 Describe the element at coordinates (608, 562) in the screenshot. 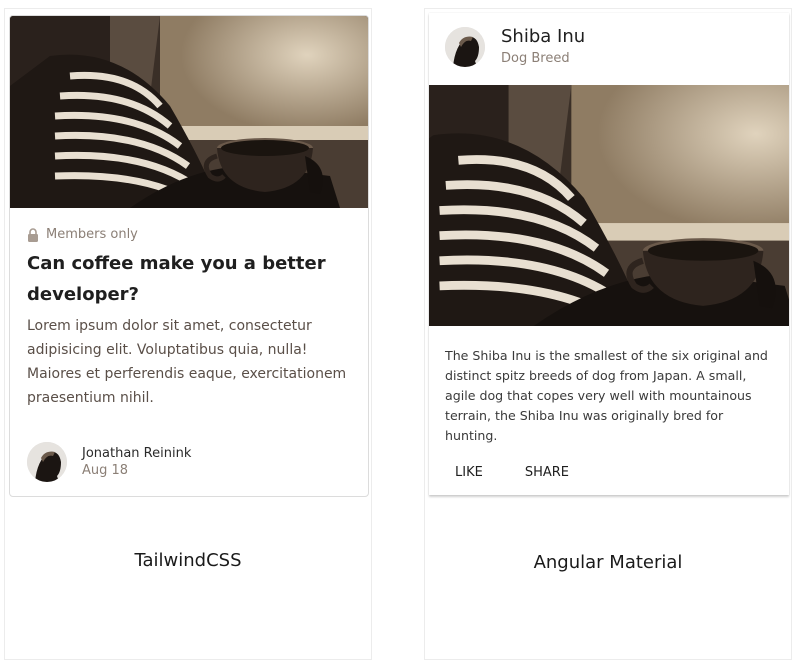

I see `panel-caption: Angular Material` at that location.